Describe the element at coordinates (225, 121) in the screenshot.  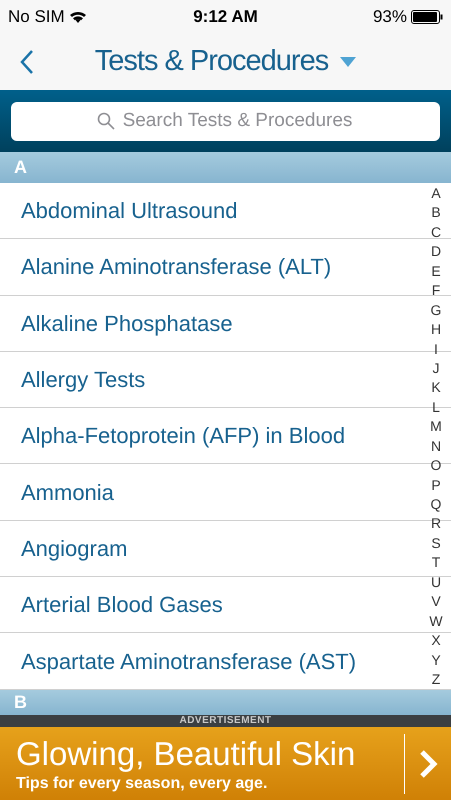
I see `search-field: Search Tests & Procedures` at that location.